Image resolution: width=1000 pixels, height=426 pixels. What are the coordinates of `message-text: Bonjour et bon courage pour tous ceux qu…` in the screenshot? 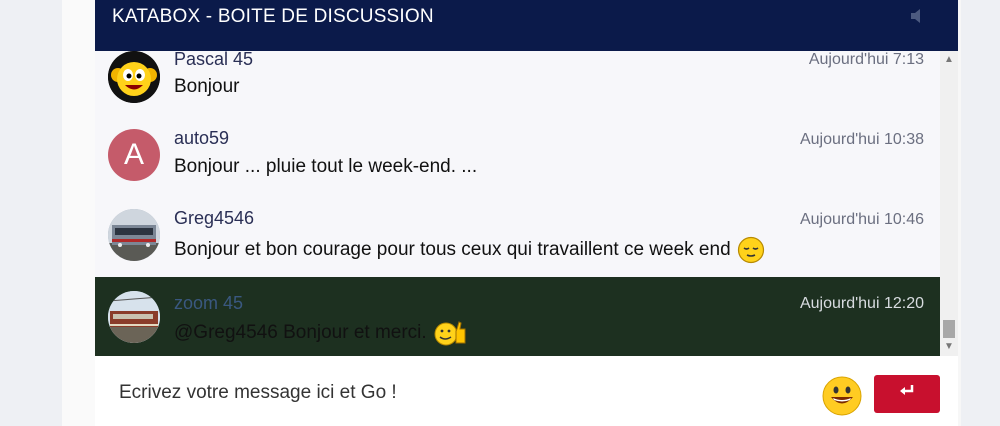 It's located at (469, 250).